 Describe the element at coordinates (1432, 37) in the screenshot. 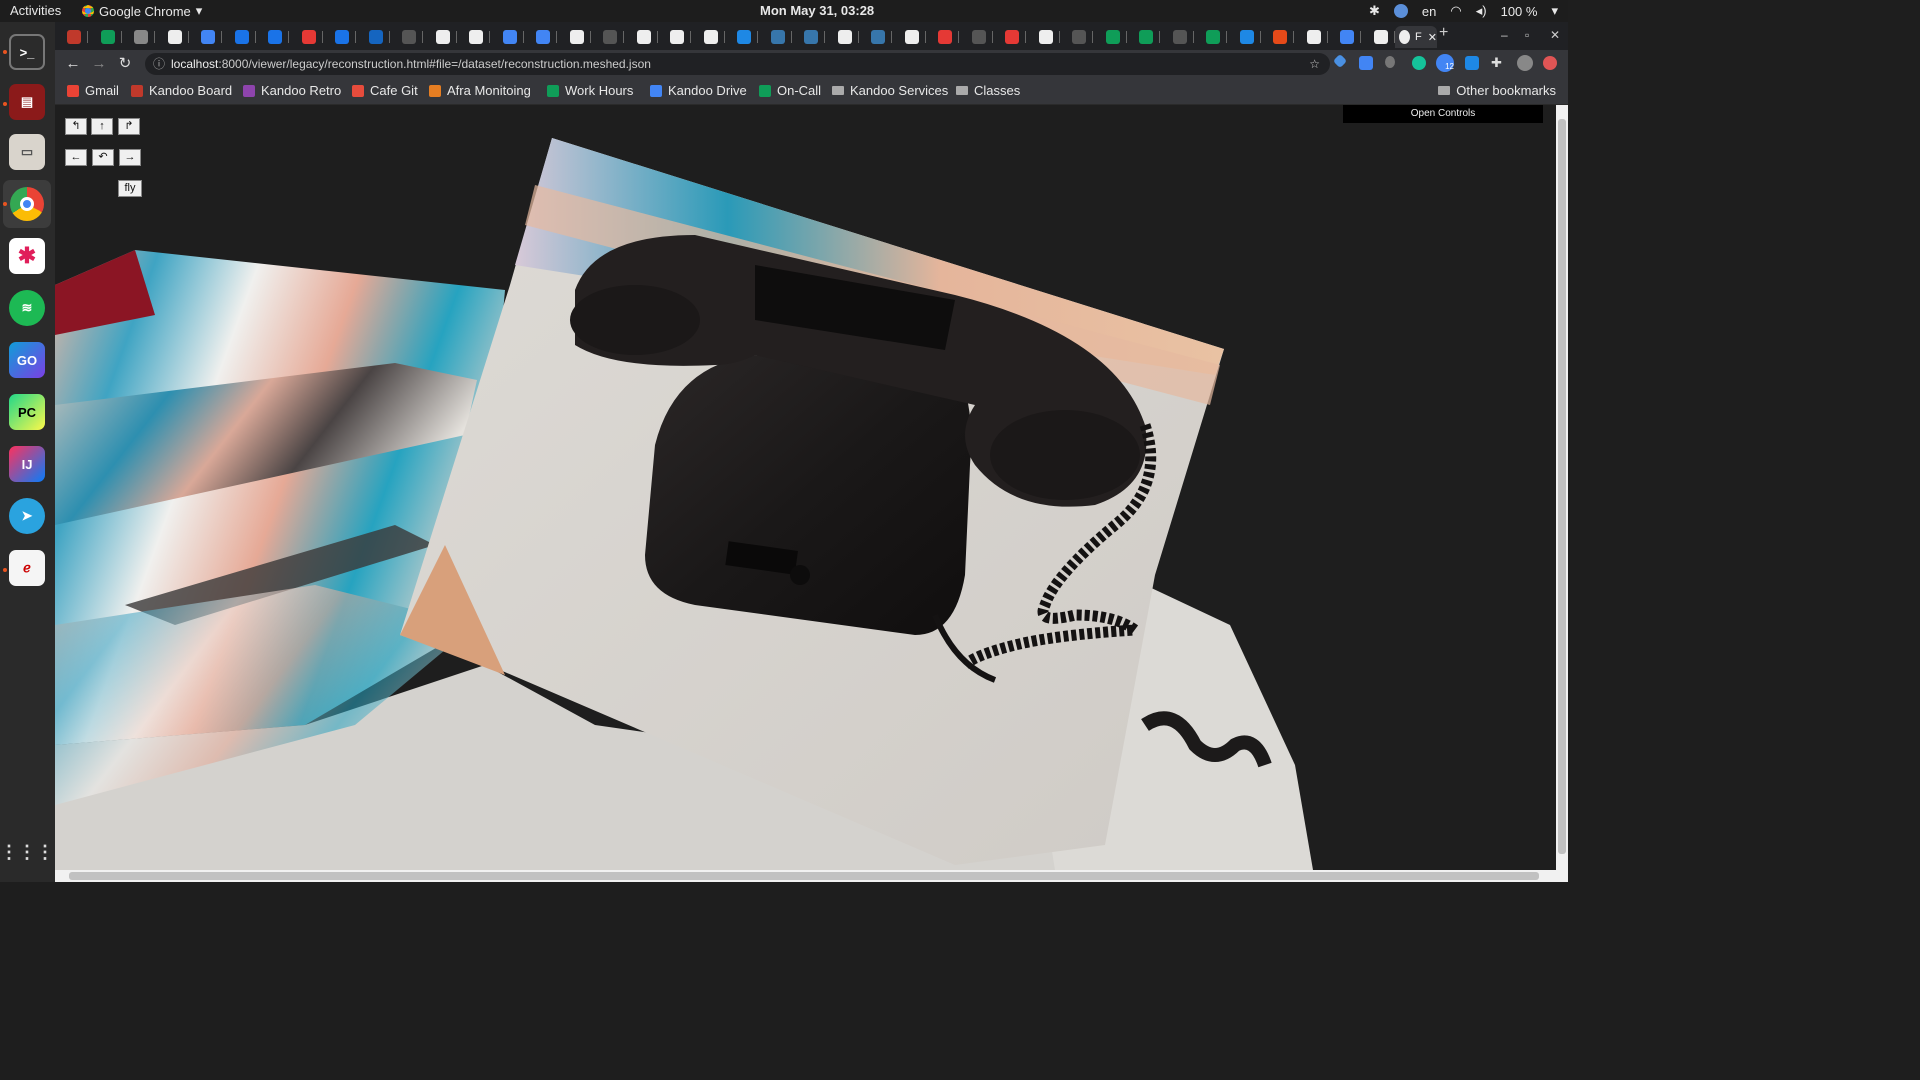

I see `close-icon: ✕` at that location.